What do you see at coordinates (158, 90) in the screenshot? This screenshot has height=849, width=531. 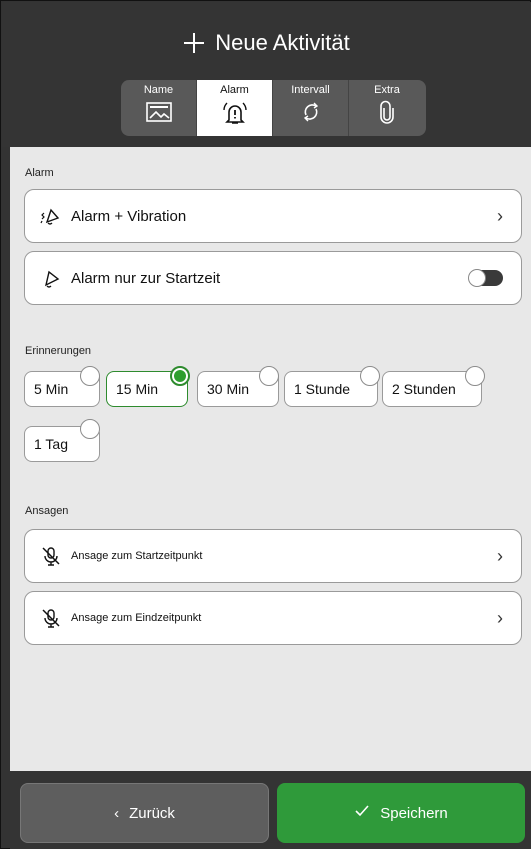 I see `tab-name-label: Name` at bounding box center [158, 90].